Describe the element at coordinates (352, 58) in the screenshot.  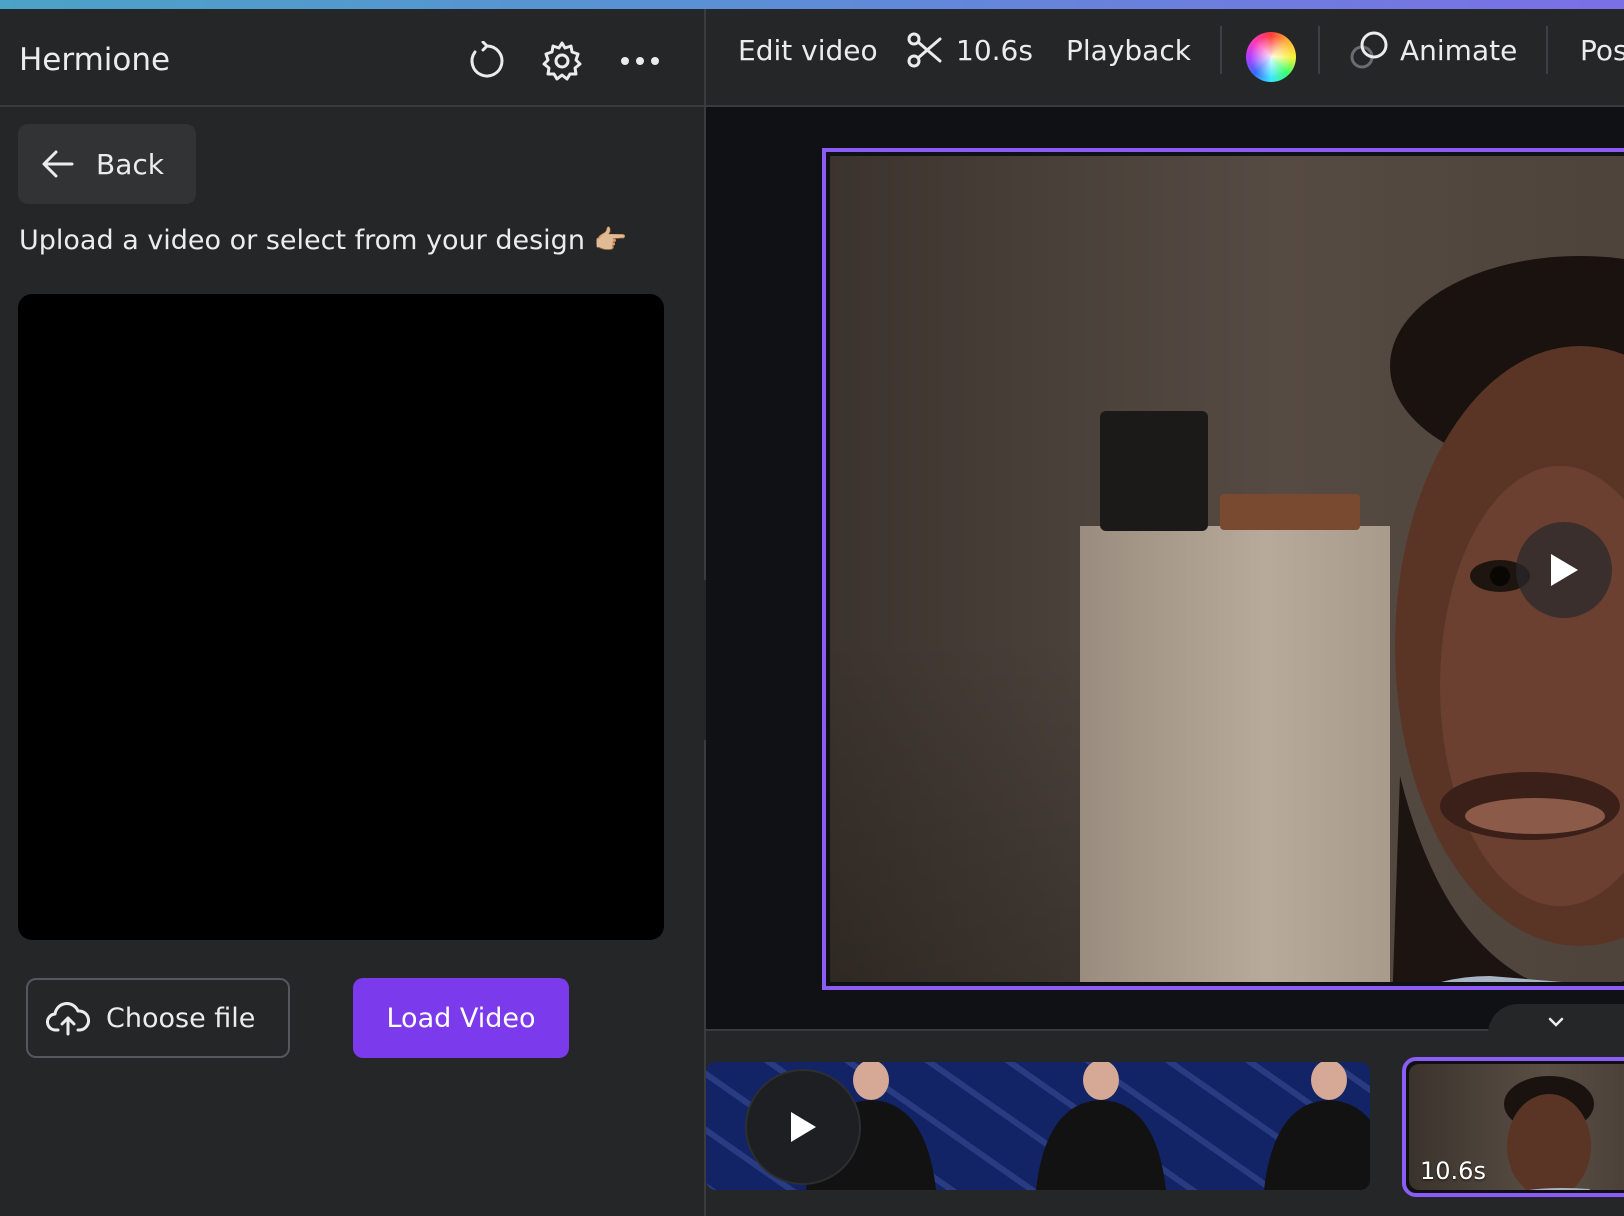
I see `panel-header: Hermione` at that location.